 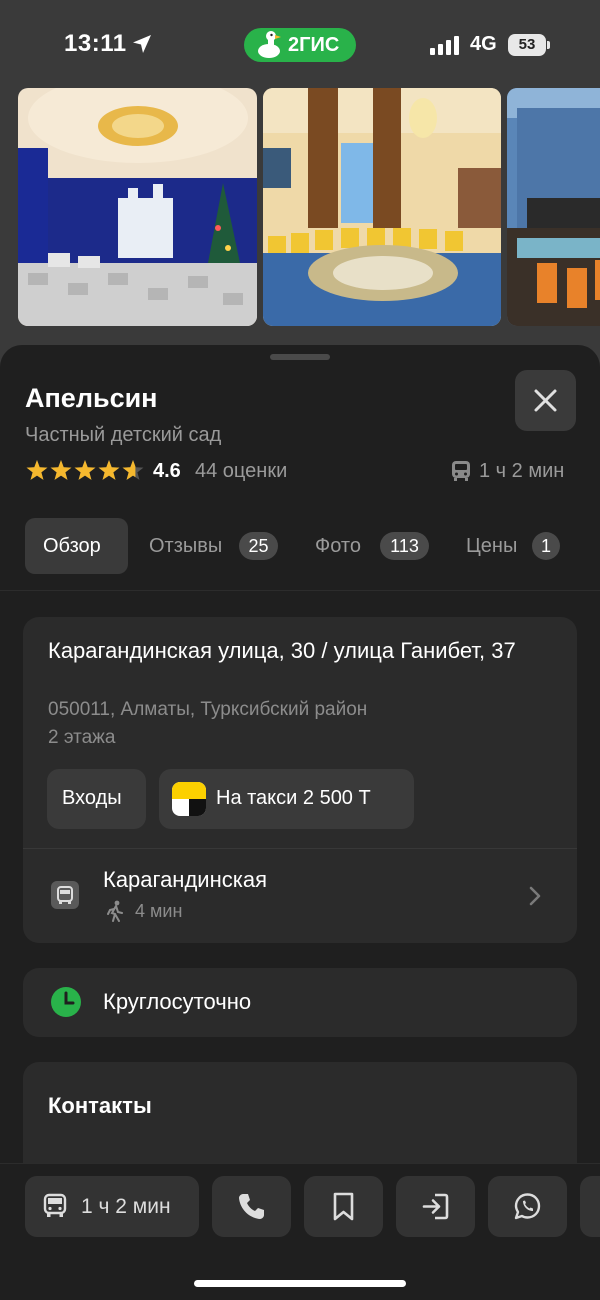 I want to click on rating-stars, so click(x=85, y=470).